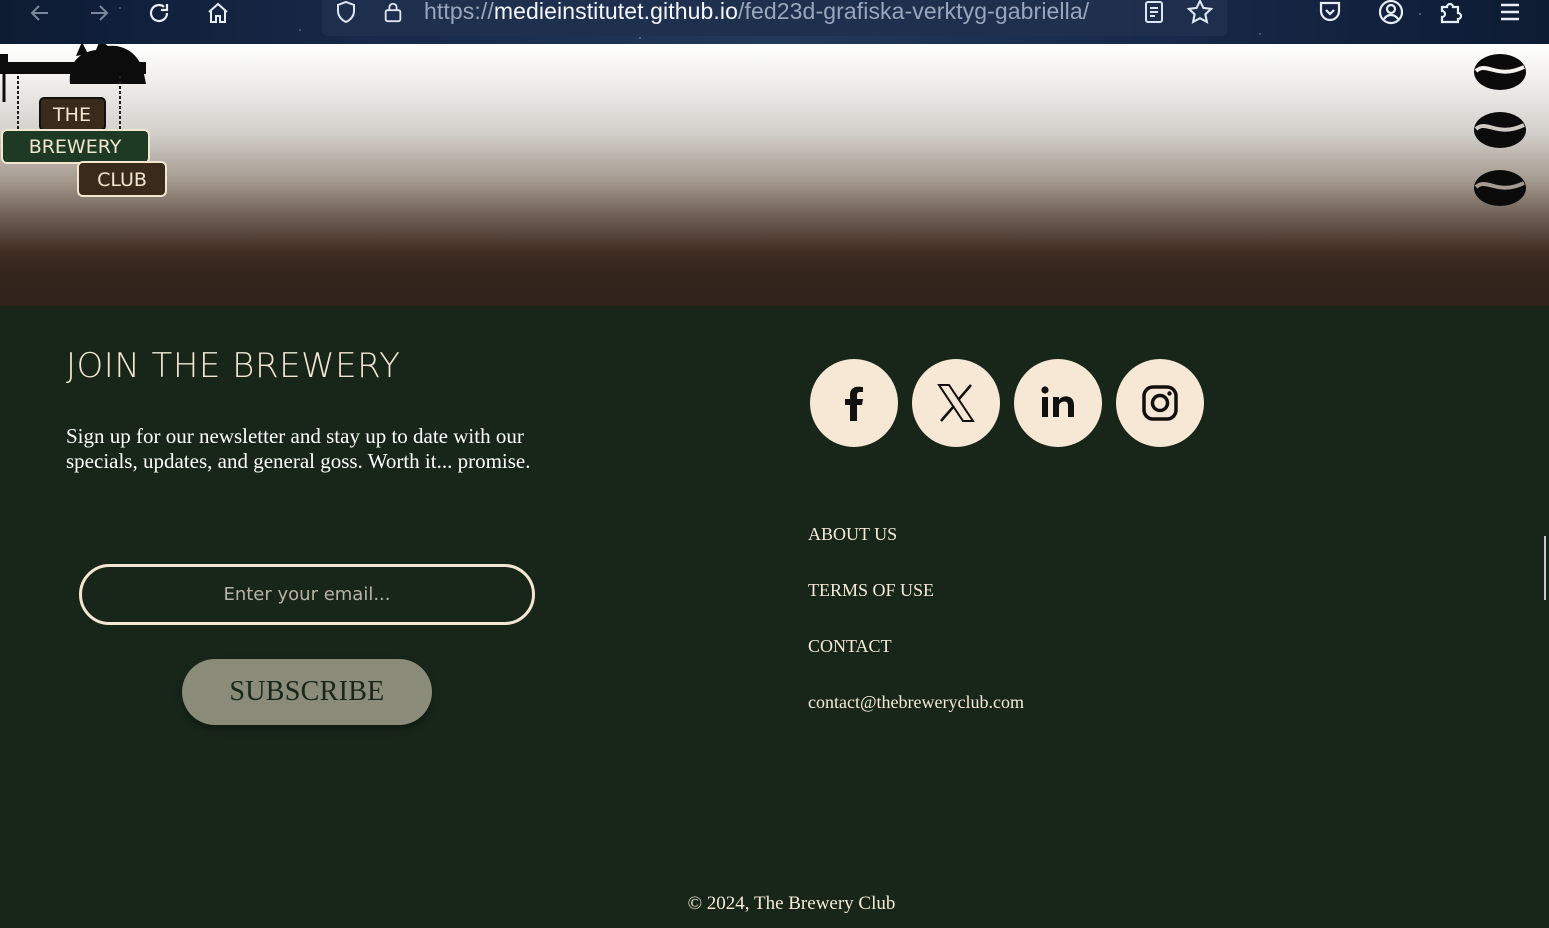 This screenshot has height=928, width=1549. I want to click on social-links, so click(1007, 403).